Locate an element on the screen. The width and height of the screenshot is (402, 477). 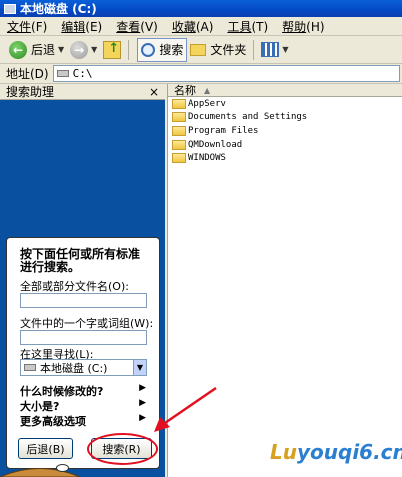
up-folder-icon is located at coordinates (112, 49).